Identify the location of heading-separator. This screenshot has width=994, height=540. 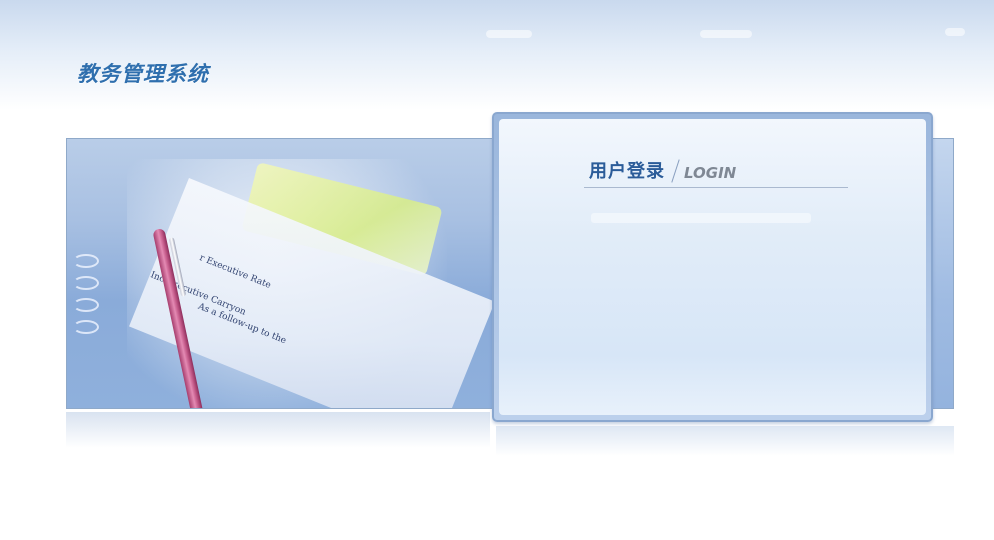
(675, 171).